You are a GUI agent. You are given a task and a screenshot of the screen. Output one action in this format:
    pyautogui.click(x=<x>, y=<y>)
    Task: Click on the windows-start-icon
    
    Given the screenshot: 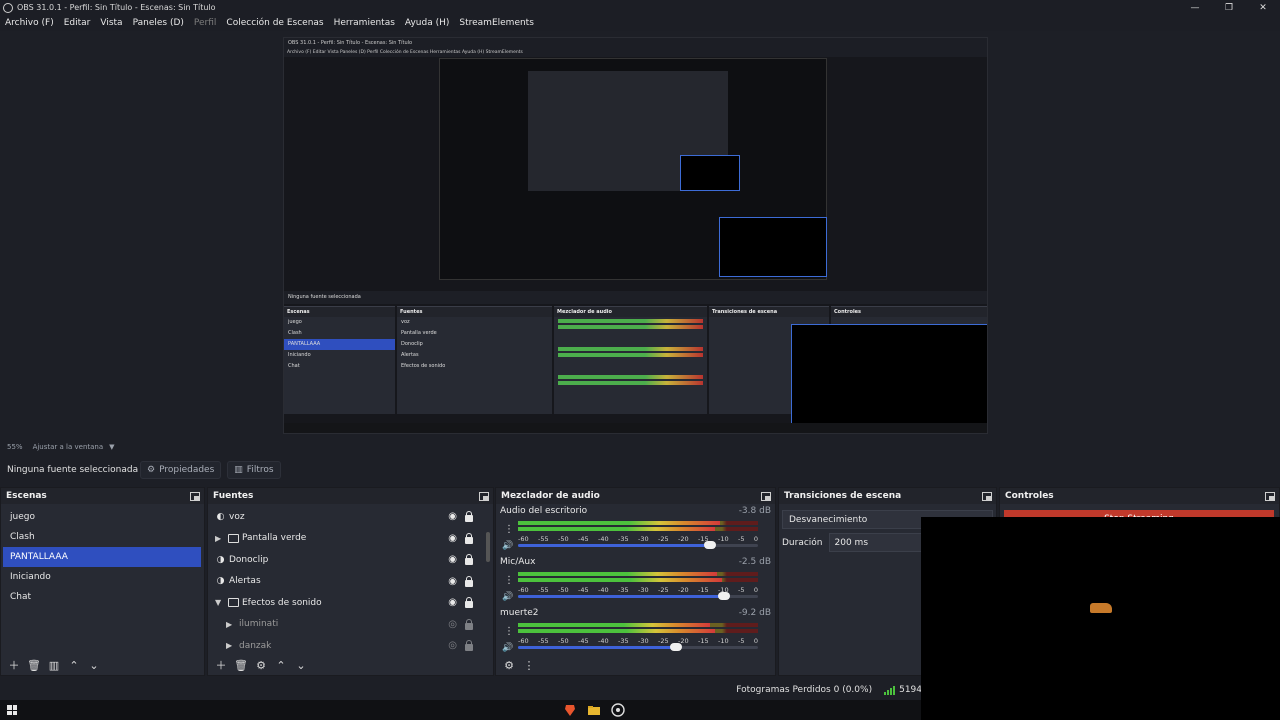 What is the action you would take?
    pyautogui.click(x=12, y=710)
    